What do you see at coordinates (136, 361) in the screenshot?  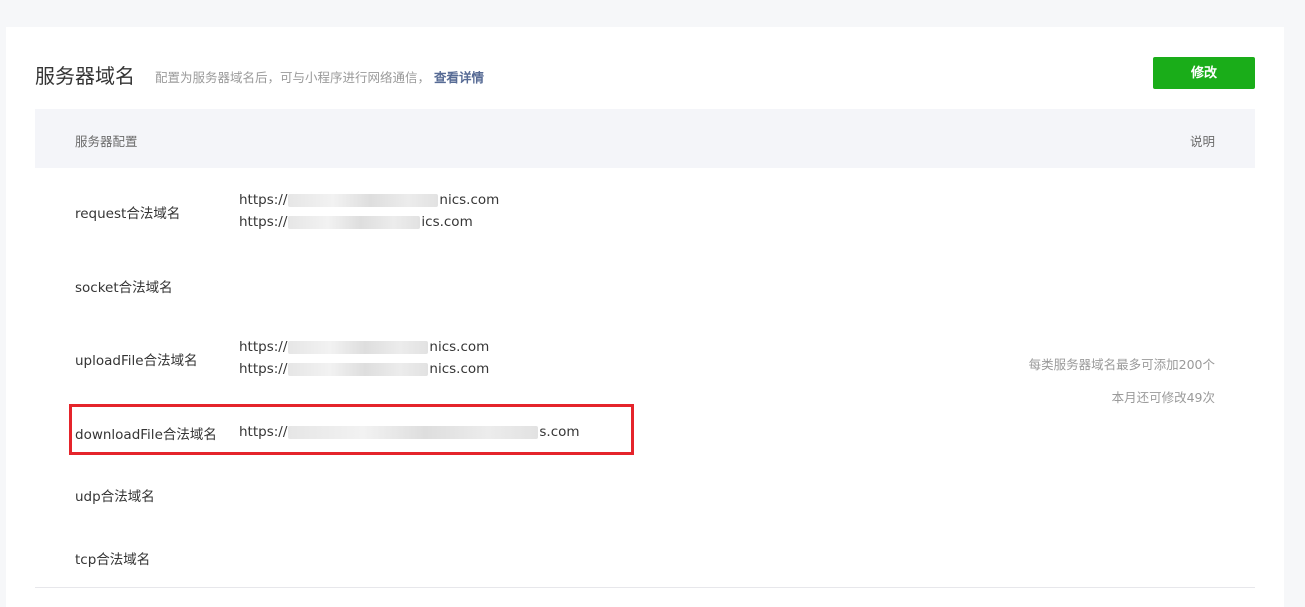 I see `uploadfile-domain-label: uploadFile合法域名` at bounding box center [136, 361].